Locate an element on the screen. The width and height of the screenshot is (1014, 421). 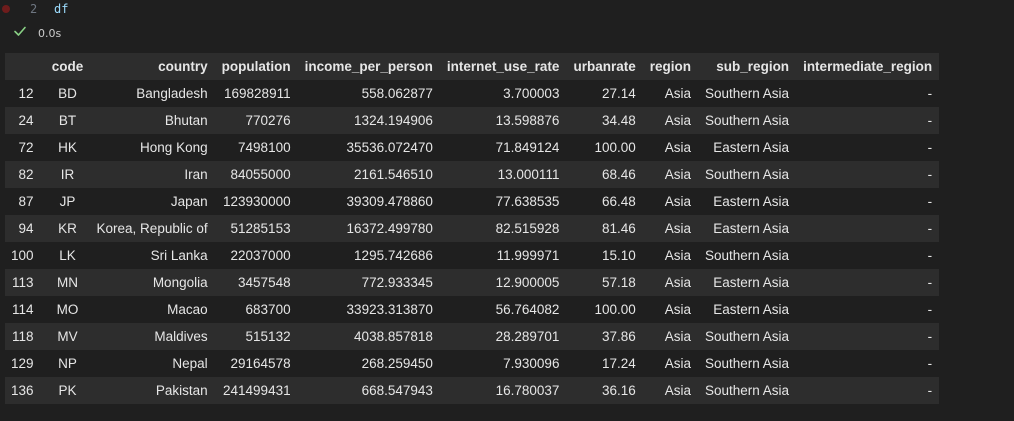
cell-index: 118 is located at coordinates (23, 336).